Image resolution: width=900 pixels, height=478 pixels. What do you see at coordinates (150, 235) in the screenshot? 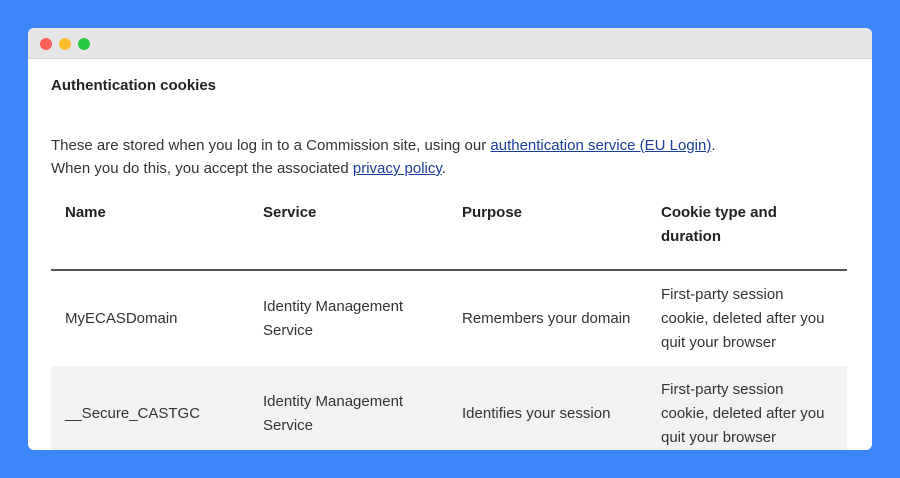
I see `column-header-name: Name` at bounding box center [150, 235].